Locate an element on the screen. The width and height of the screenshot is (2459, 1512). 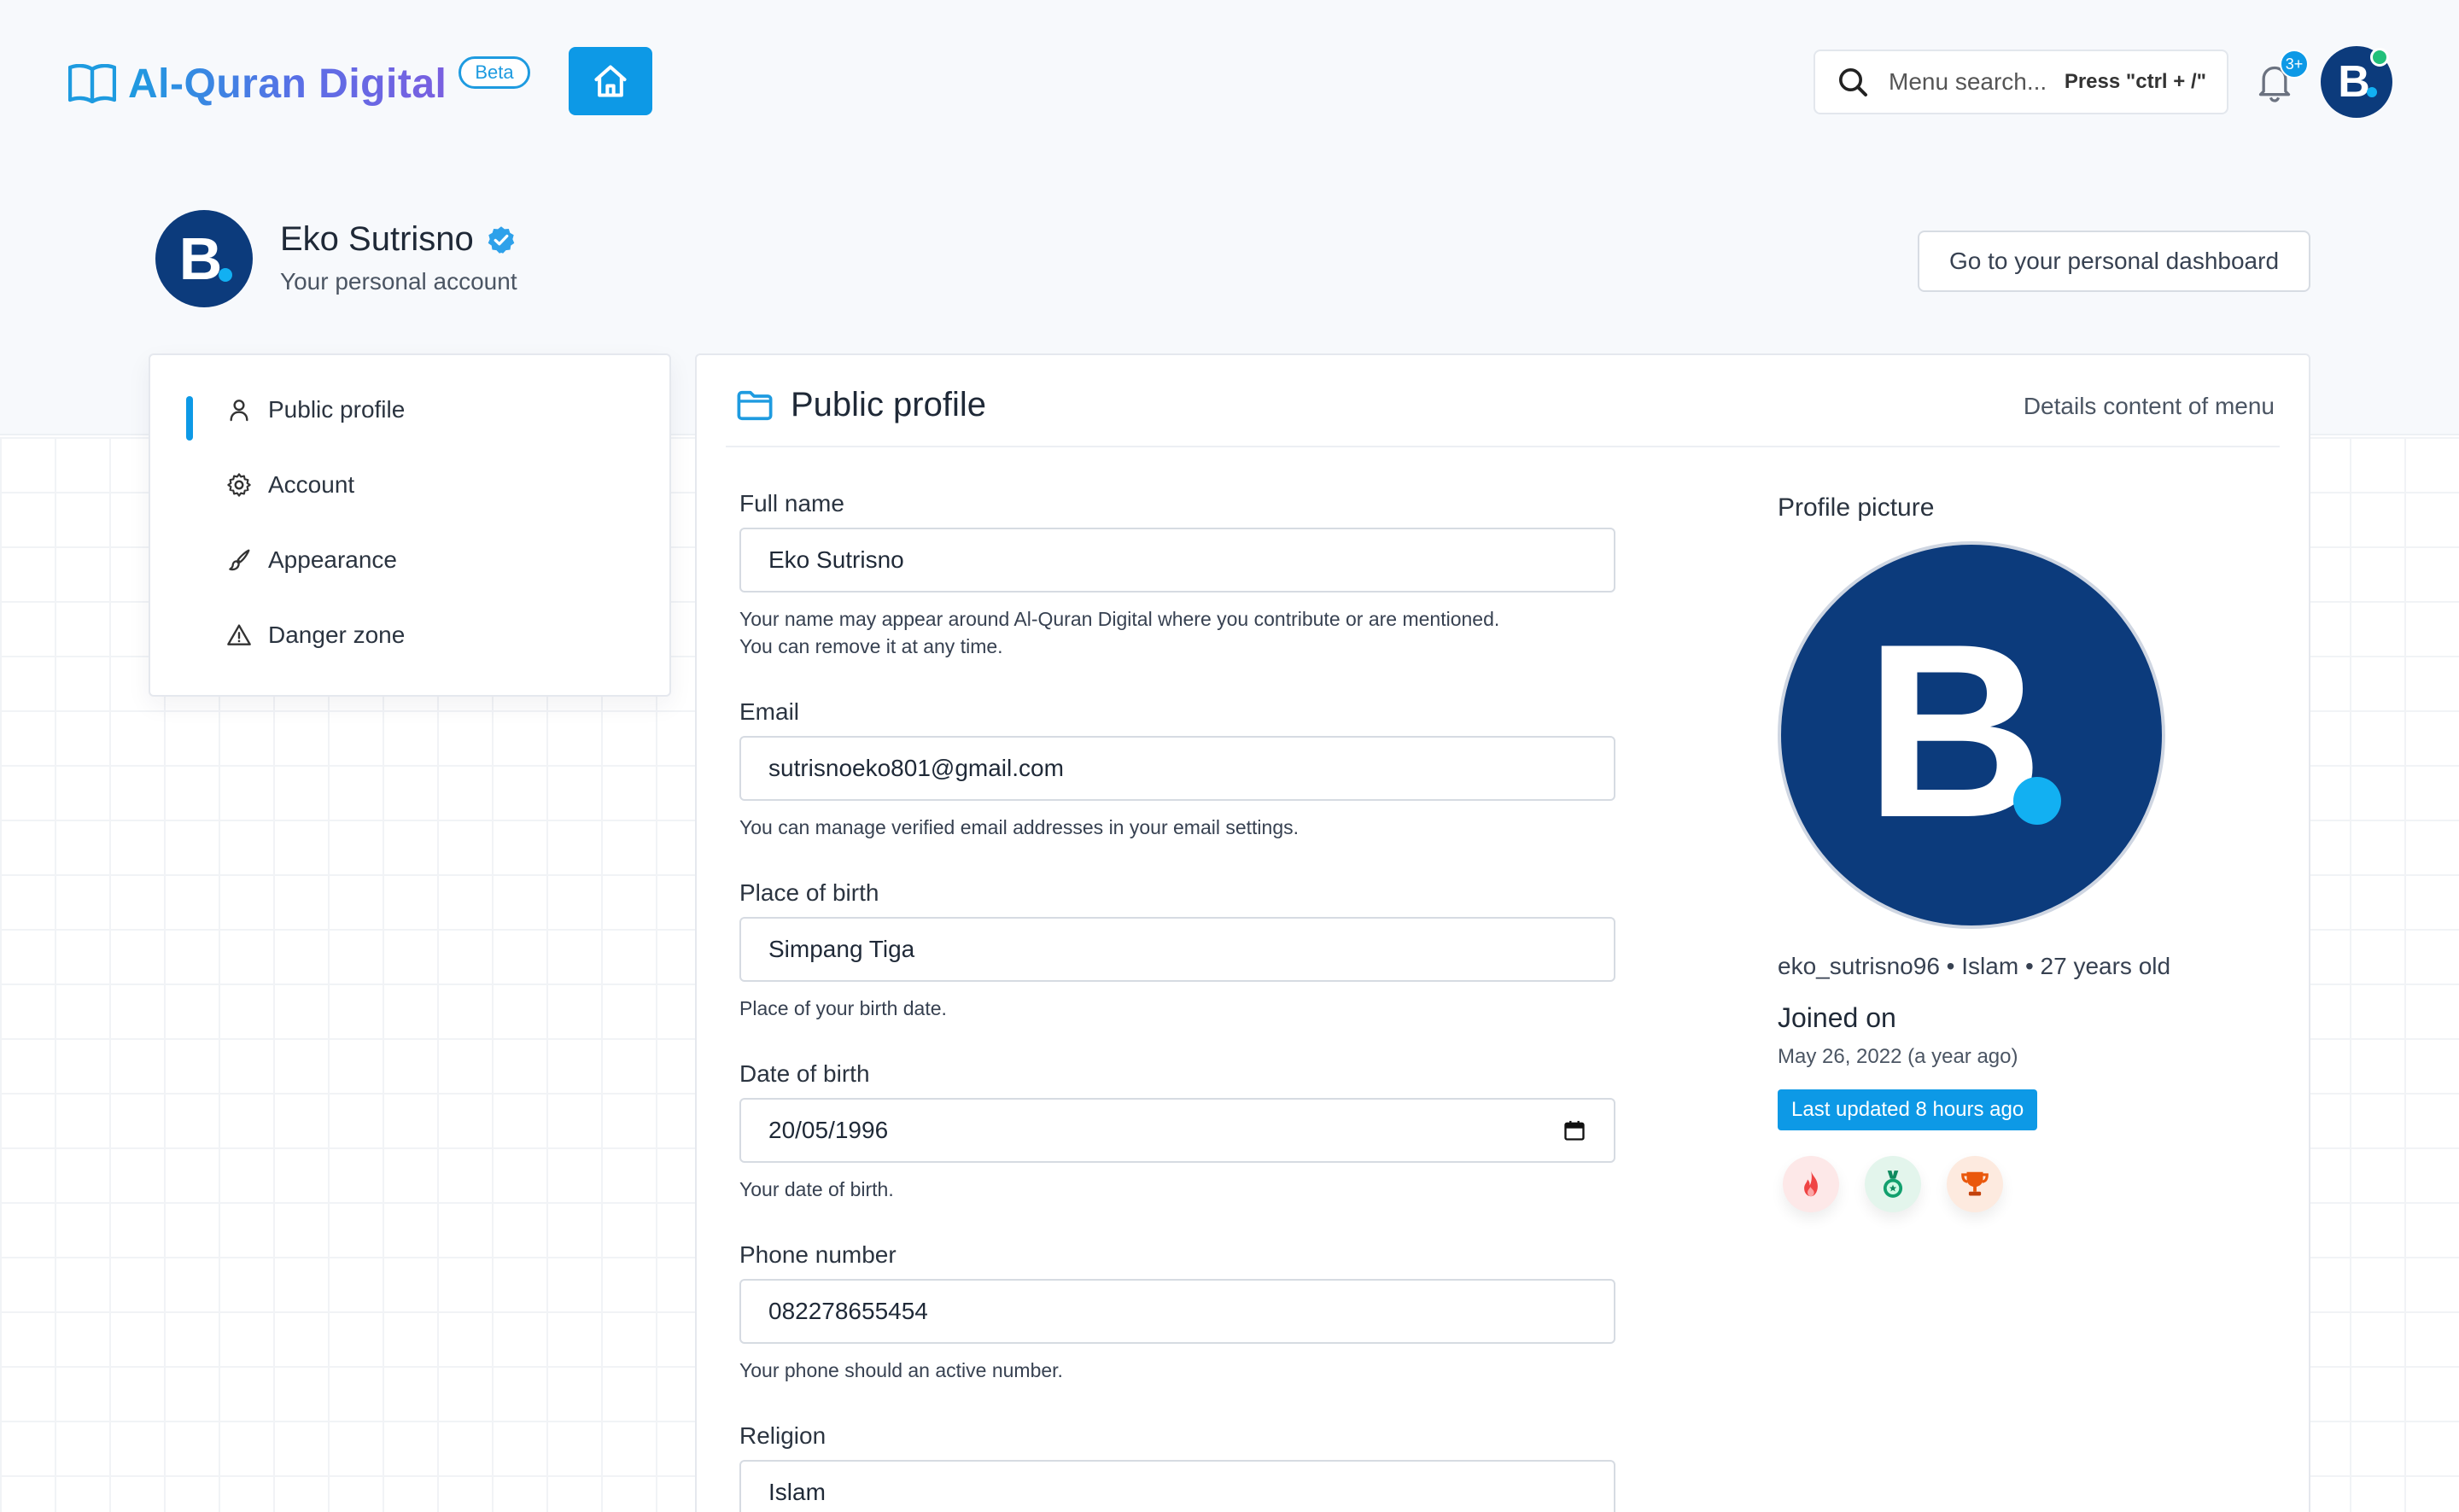
joined-date: May 26, 2022 (a year ago) is located at coordinates (1898, 1056).